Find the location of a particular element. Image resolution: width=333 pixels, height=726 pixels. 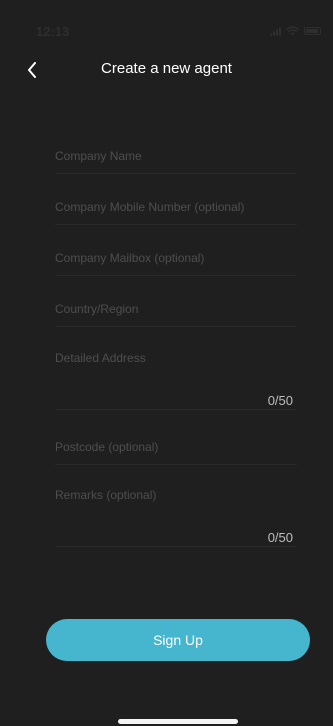

nav-header: Create a new agent is located at coordinates (166, 70).